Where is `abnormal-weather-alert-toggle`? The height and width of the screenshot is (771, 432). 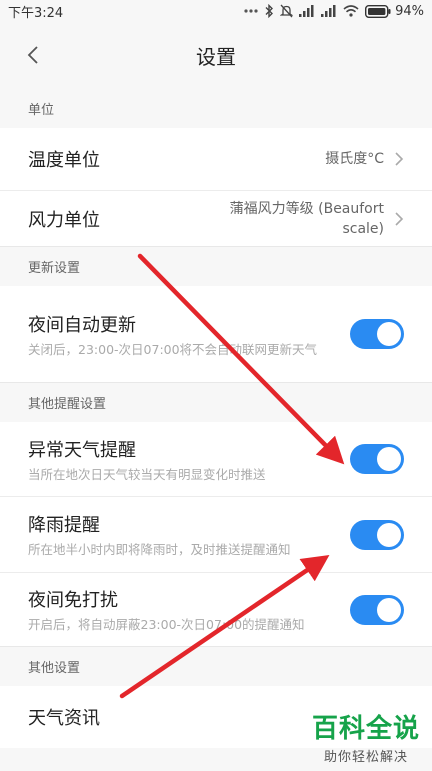 abnormal-weather-alert-toggle is located at coordinates (377, 459).